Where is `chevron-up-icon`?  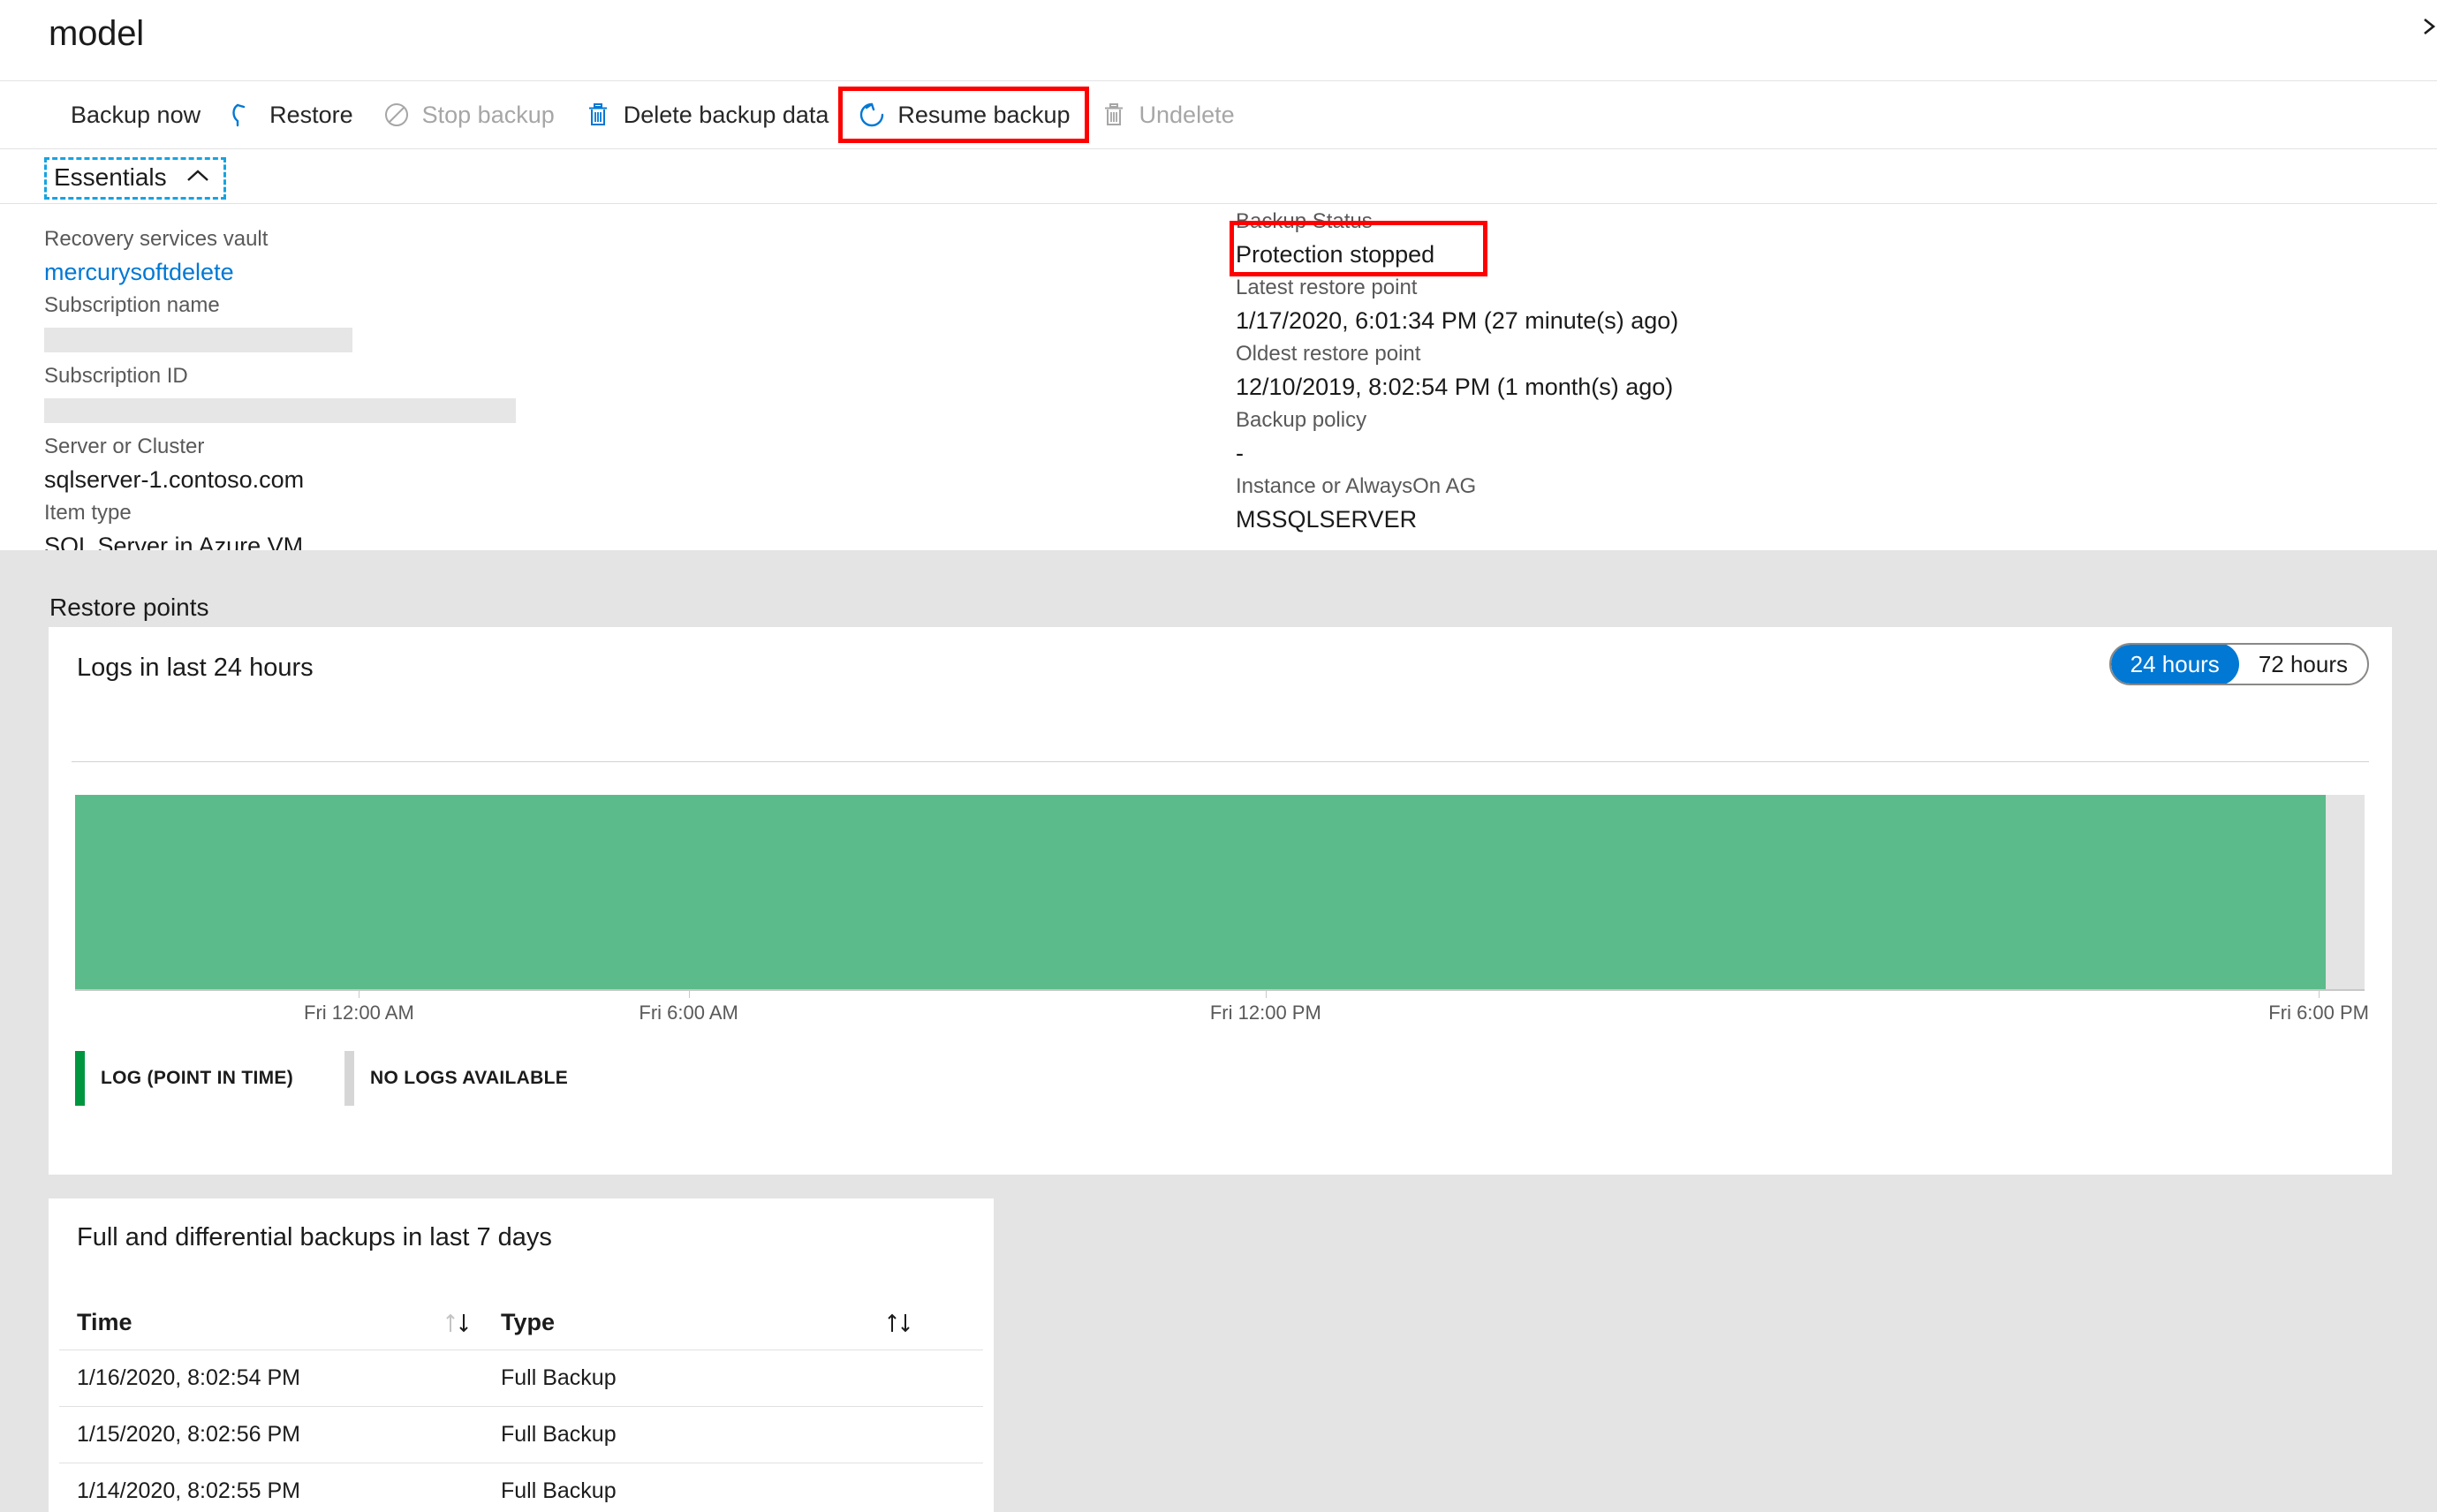
chevron-up-icon is located at coordinates (198, 178).